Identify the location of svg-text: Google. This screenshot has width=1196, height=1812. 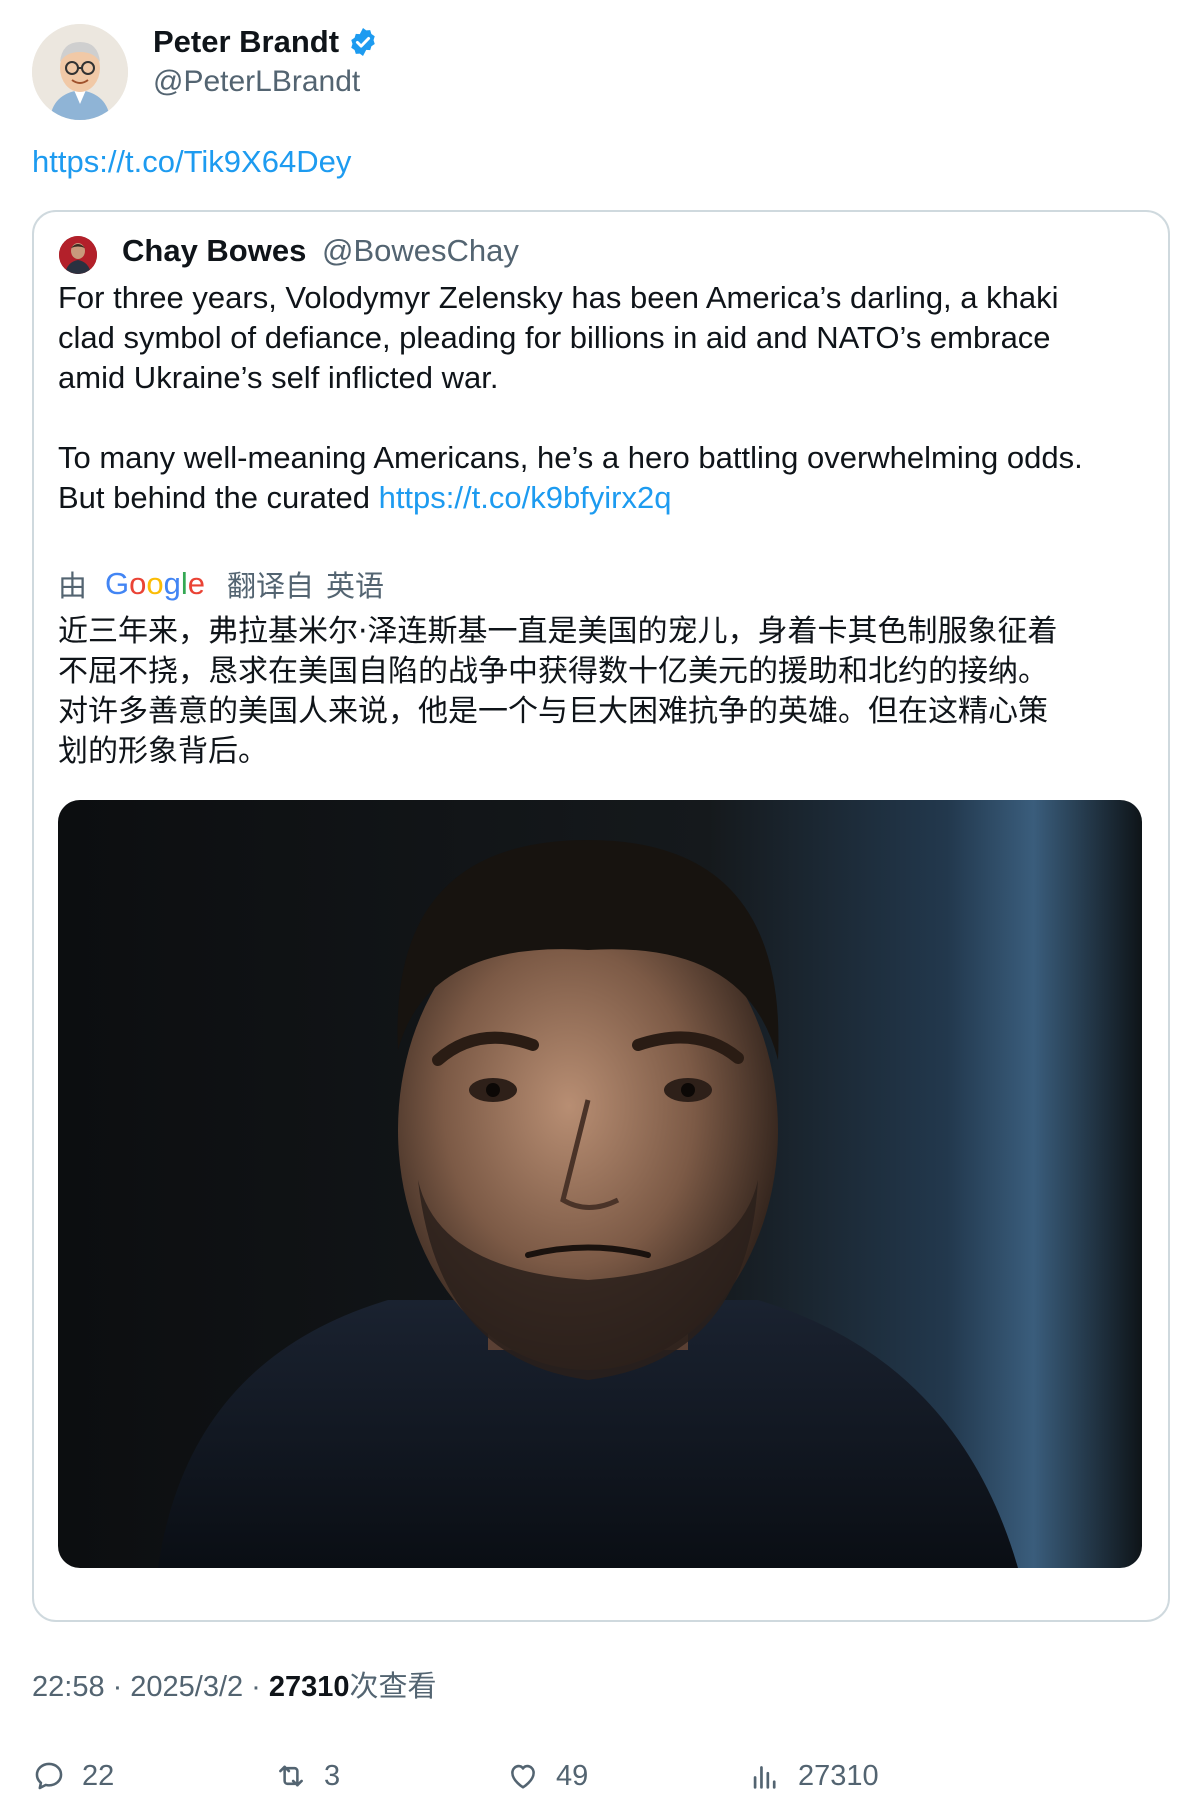
(155, 583).